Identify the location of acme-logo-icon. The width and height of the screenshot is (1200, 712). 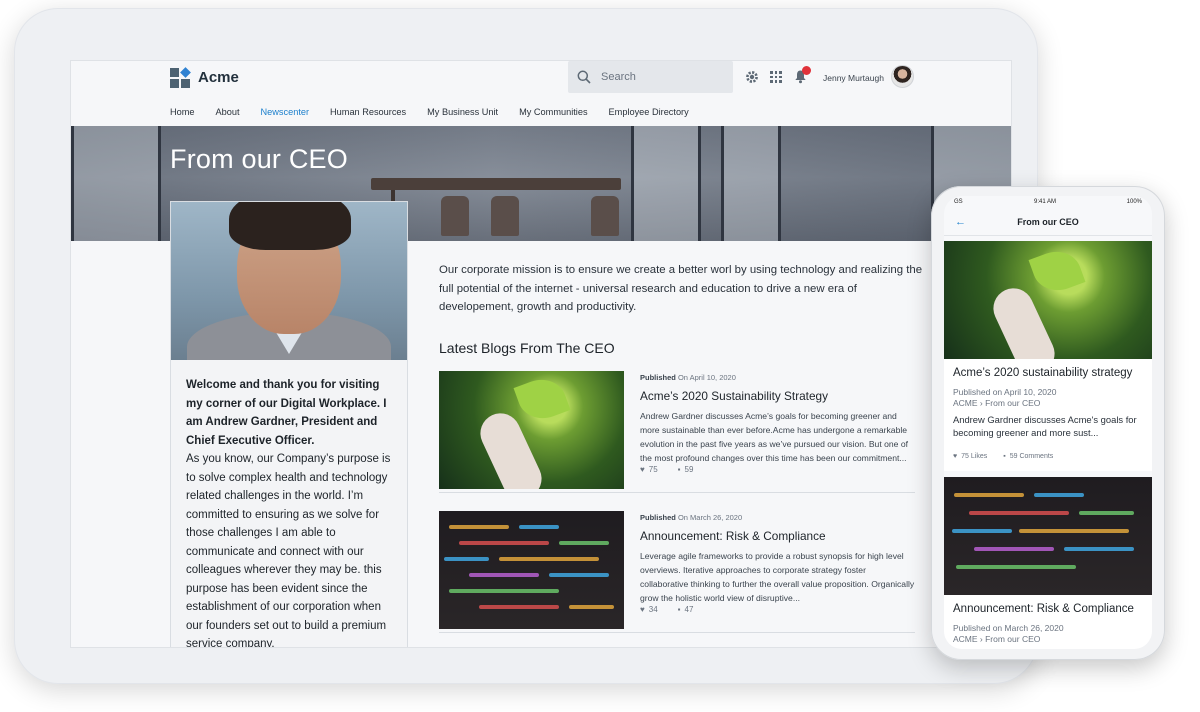
(180, 77).